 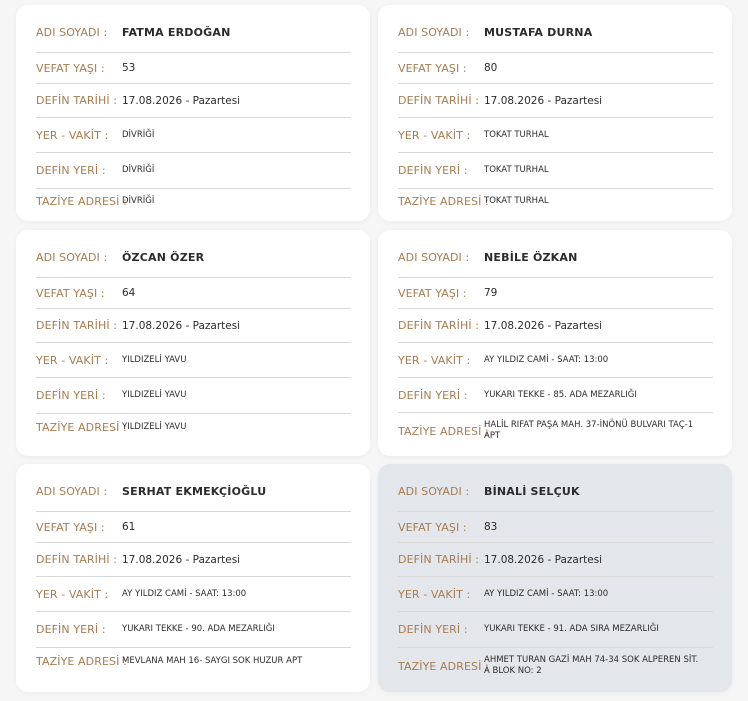 I want to click on burial-value: DİVRİĞİ, so click(x=138, y=170).